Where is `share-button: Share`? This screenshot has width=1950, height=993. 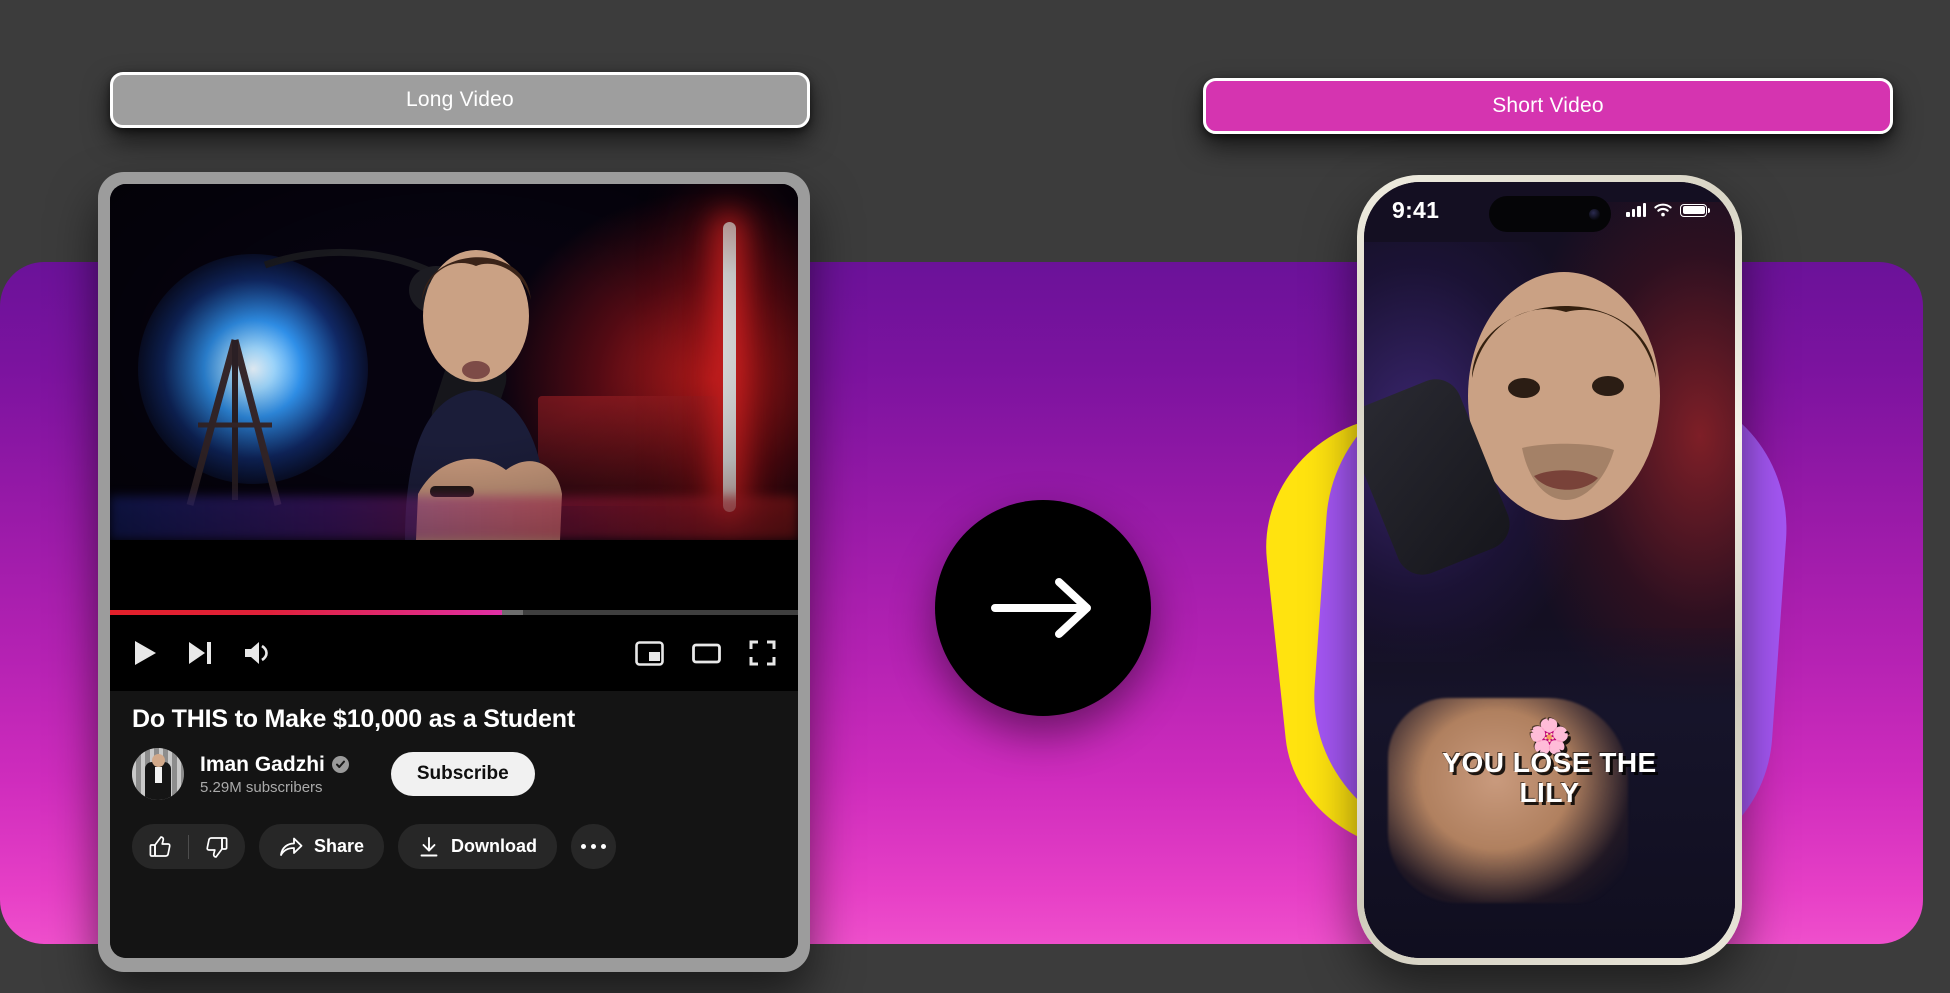 share-button: Share is located at coordinates (322, 846).